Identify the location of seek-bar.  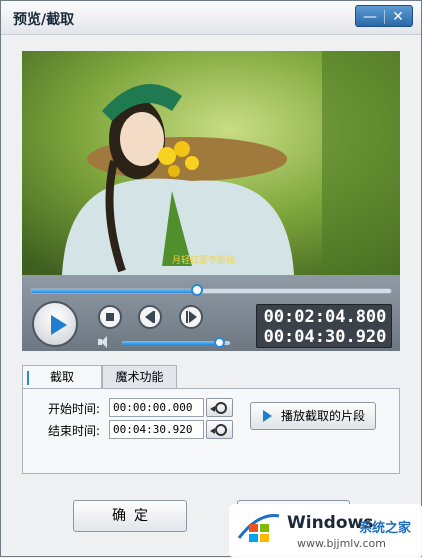
(211, 290).